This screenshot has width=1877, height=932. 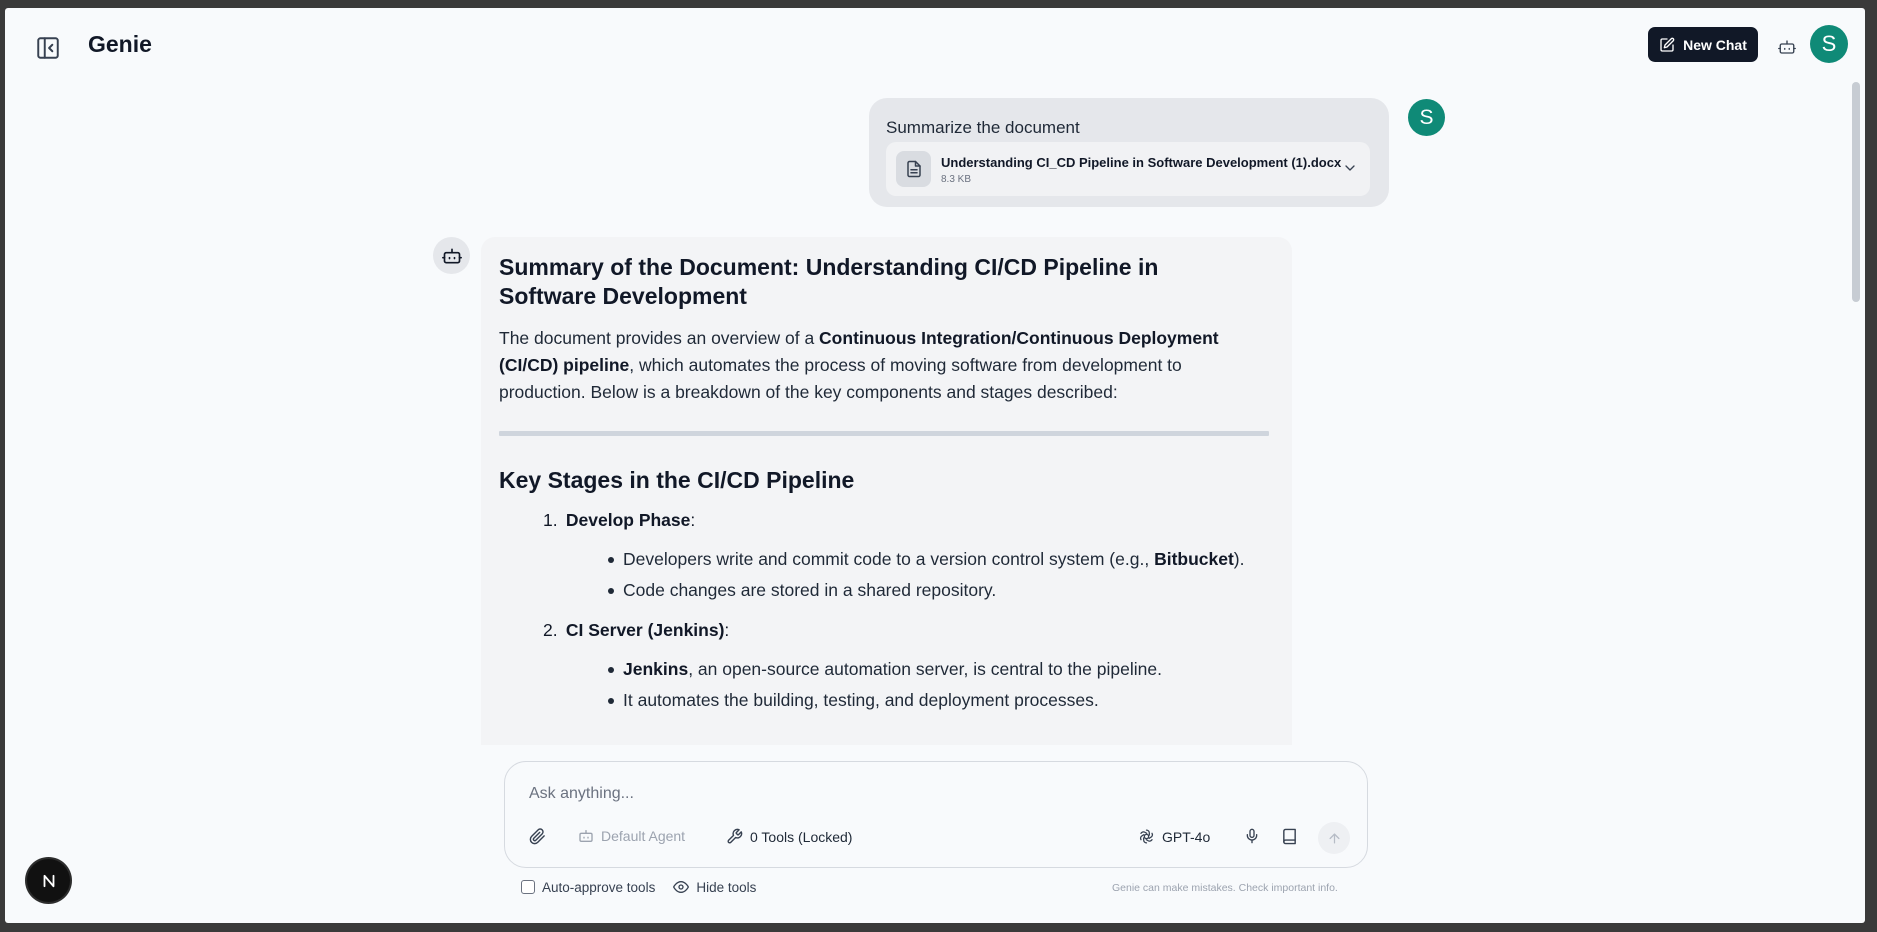 What do you see at coordinates (1856, 192) in the screenshot?
I see `scrollbar-thumb` at bounding box center [1856, 192].